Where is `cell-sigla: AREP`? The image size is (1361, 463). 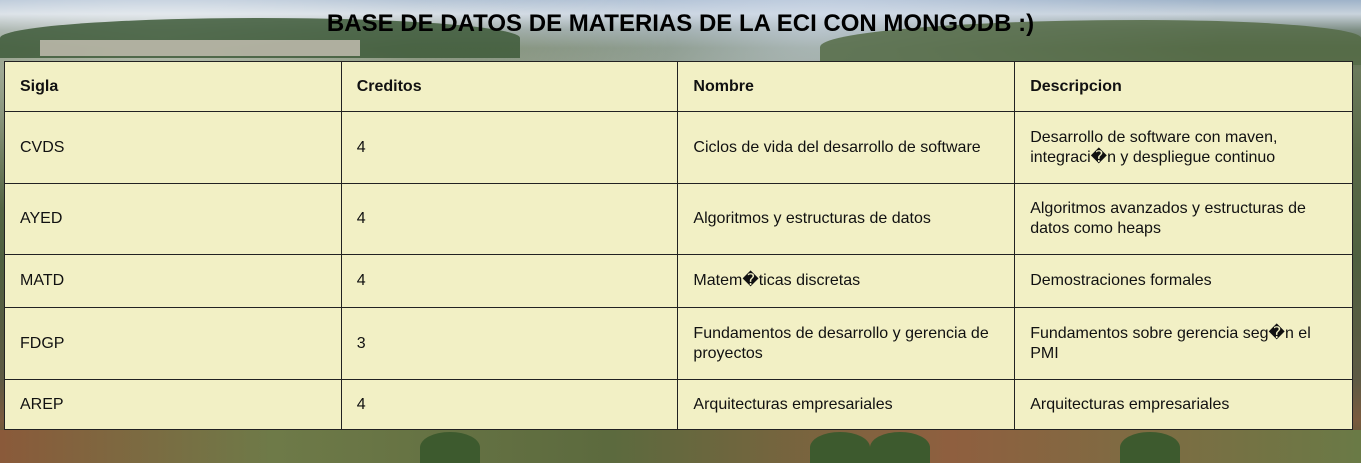 cell-sigla: AREP is located at coordinates (173, 404).